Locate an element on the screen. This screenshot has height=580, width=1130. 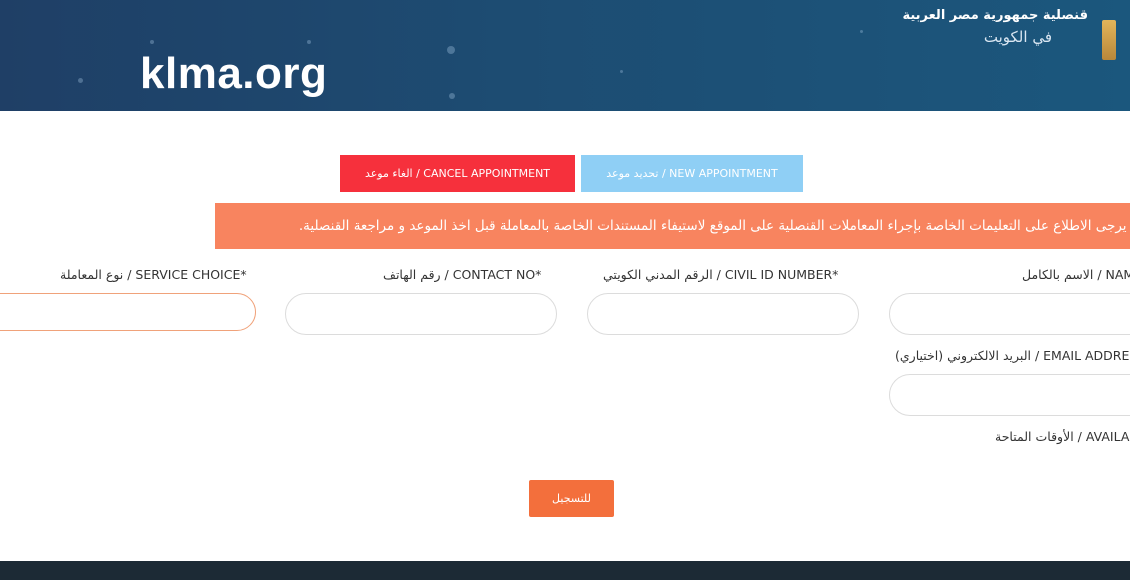
watermark-text: klma.org is located at coordinates (234, 73).